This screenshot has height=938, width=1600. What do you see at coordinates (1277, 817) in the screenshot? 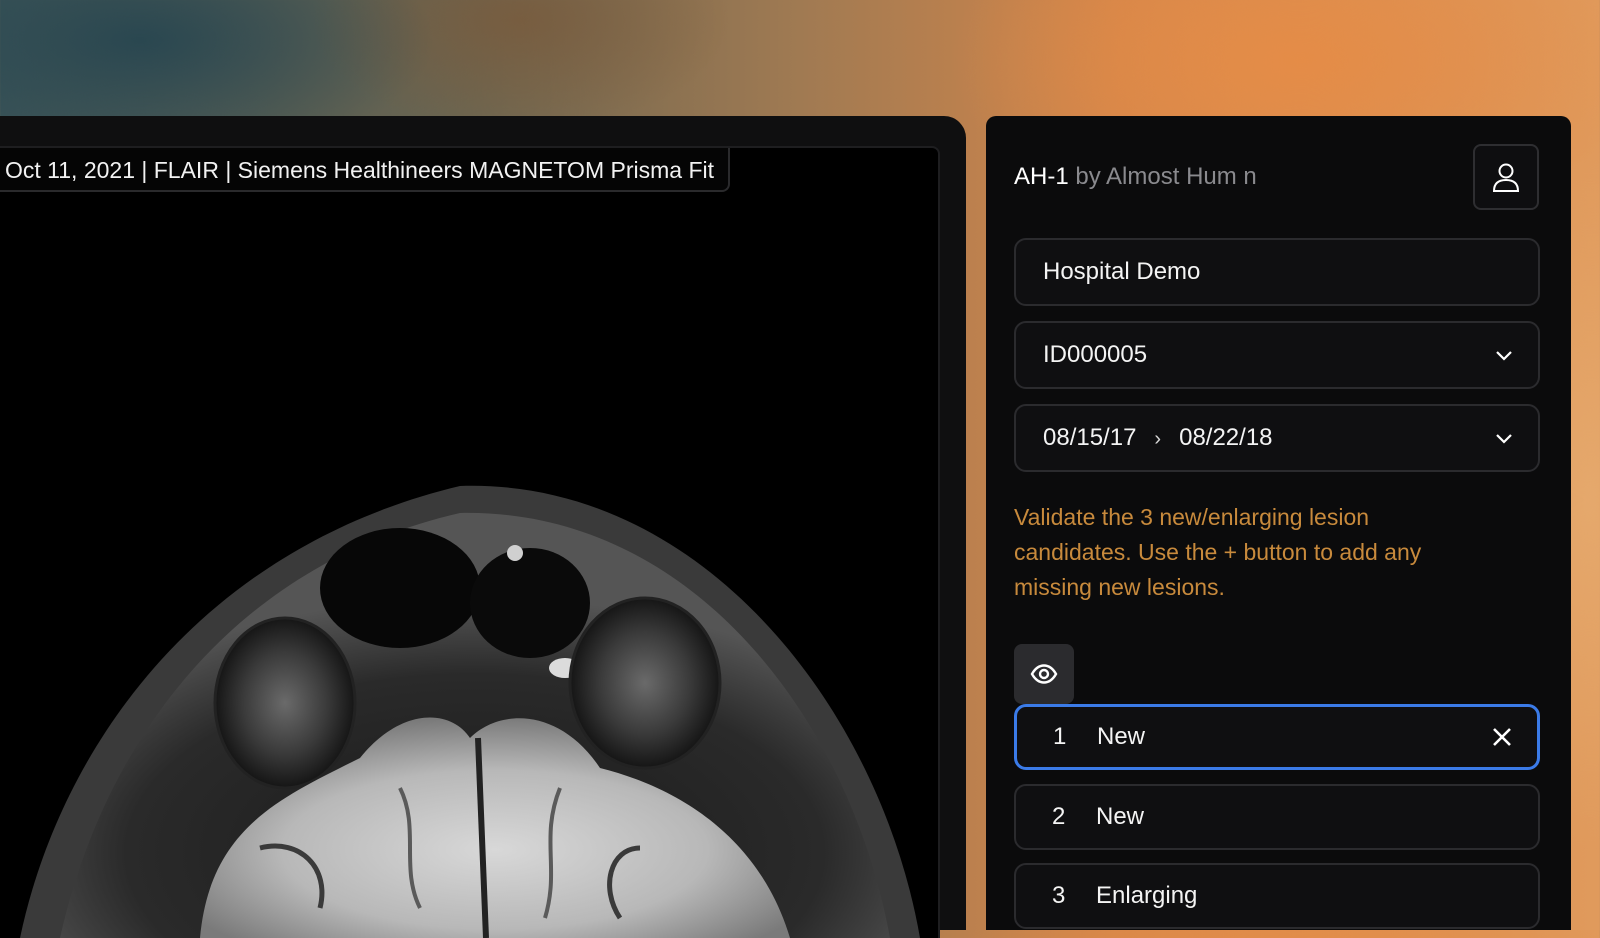
I see `lesion-item-2: 2 New` at bounding box center [1277, 817].